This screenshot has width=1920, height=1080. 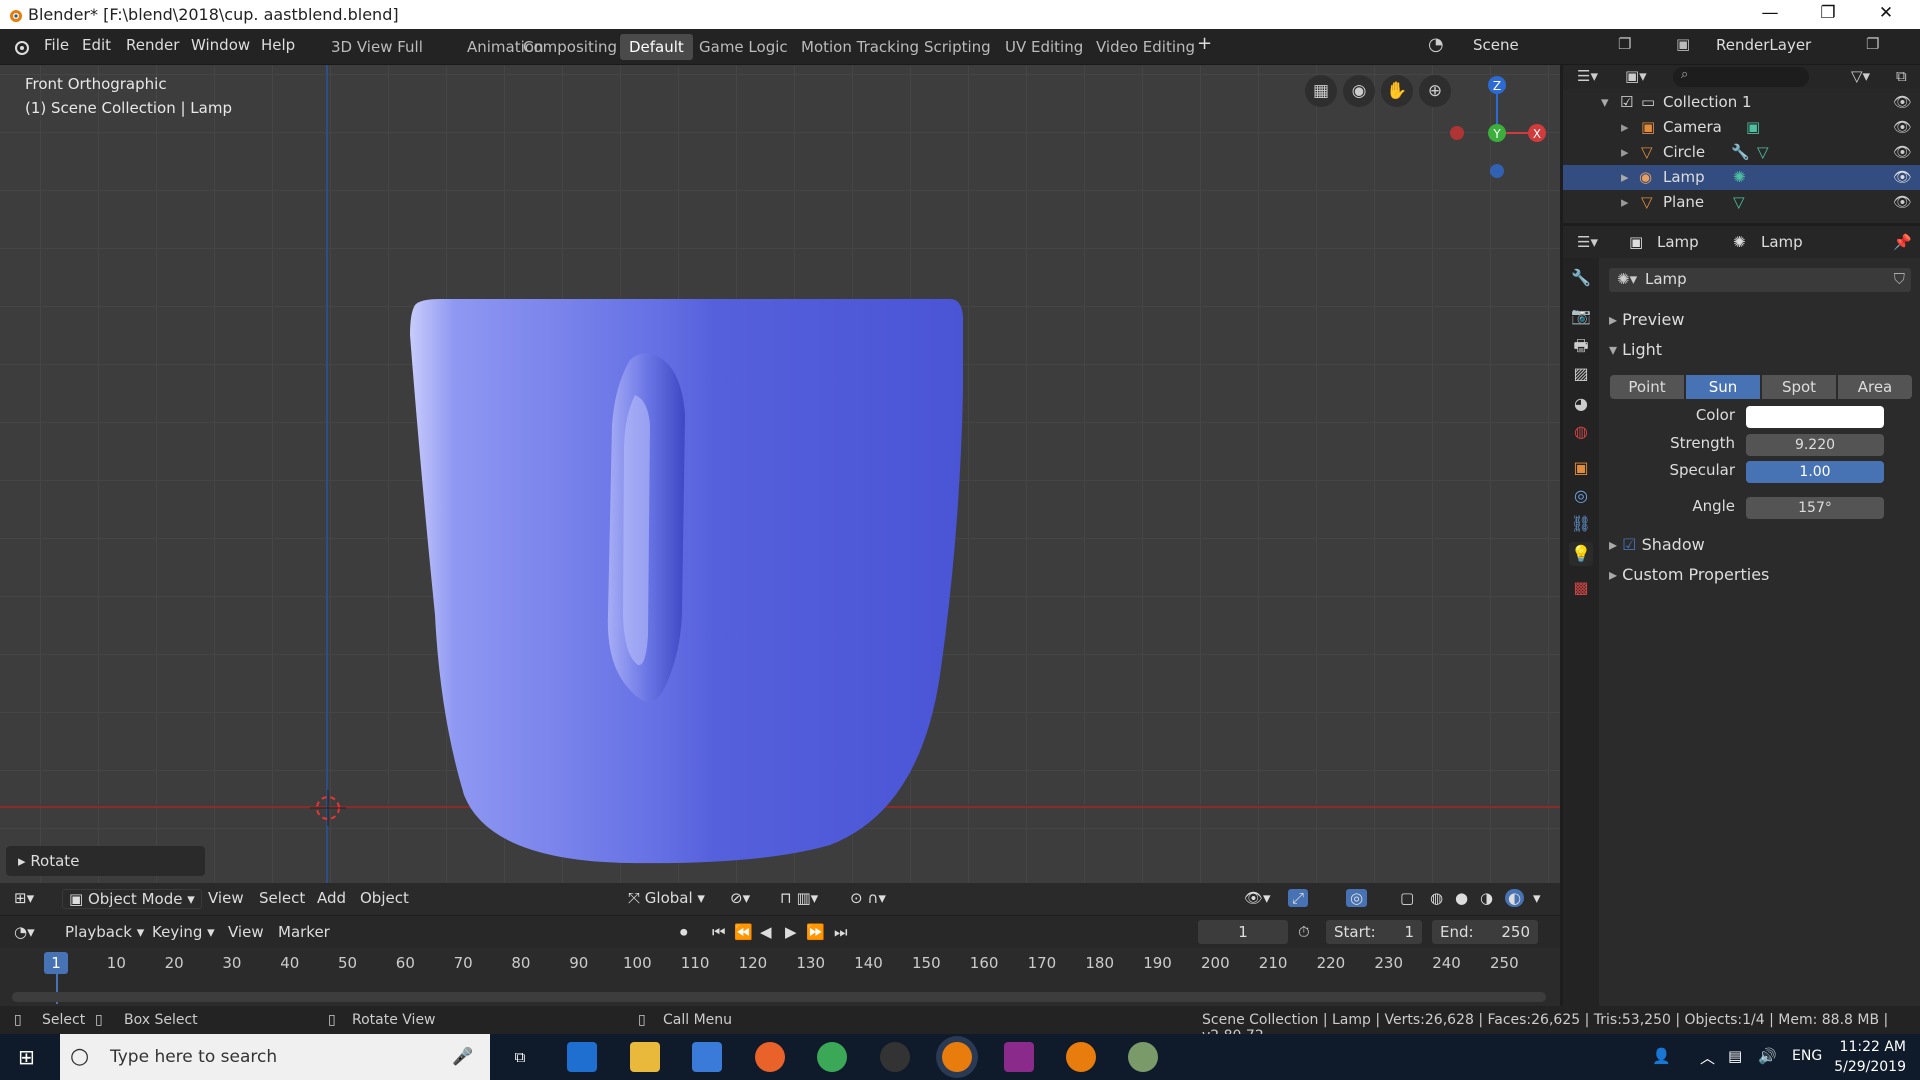 I want to click on outliner-row-circle: ▸ ▽ Circle 🔧 ▽ 👁, so click(x=1741, y=152).